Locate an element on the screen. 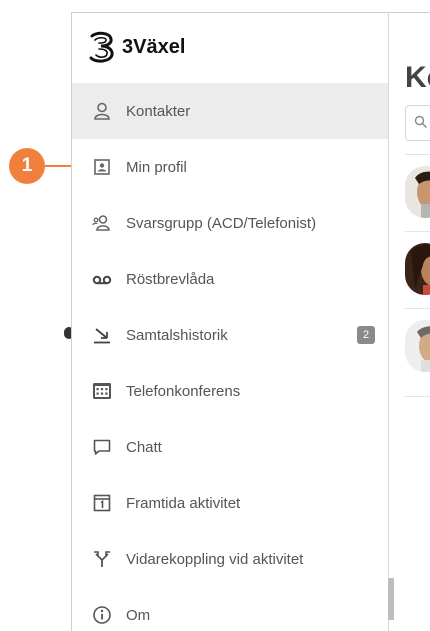 This screenshot has height=631, width=430. sidebar-item-label: Telefonkonferens is located at coordinates (183, 391).